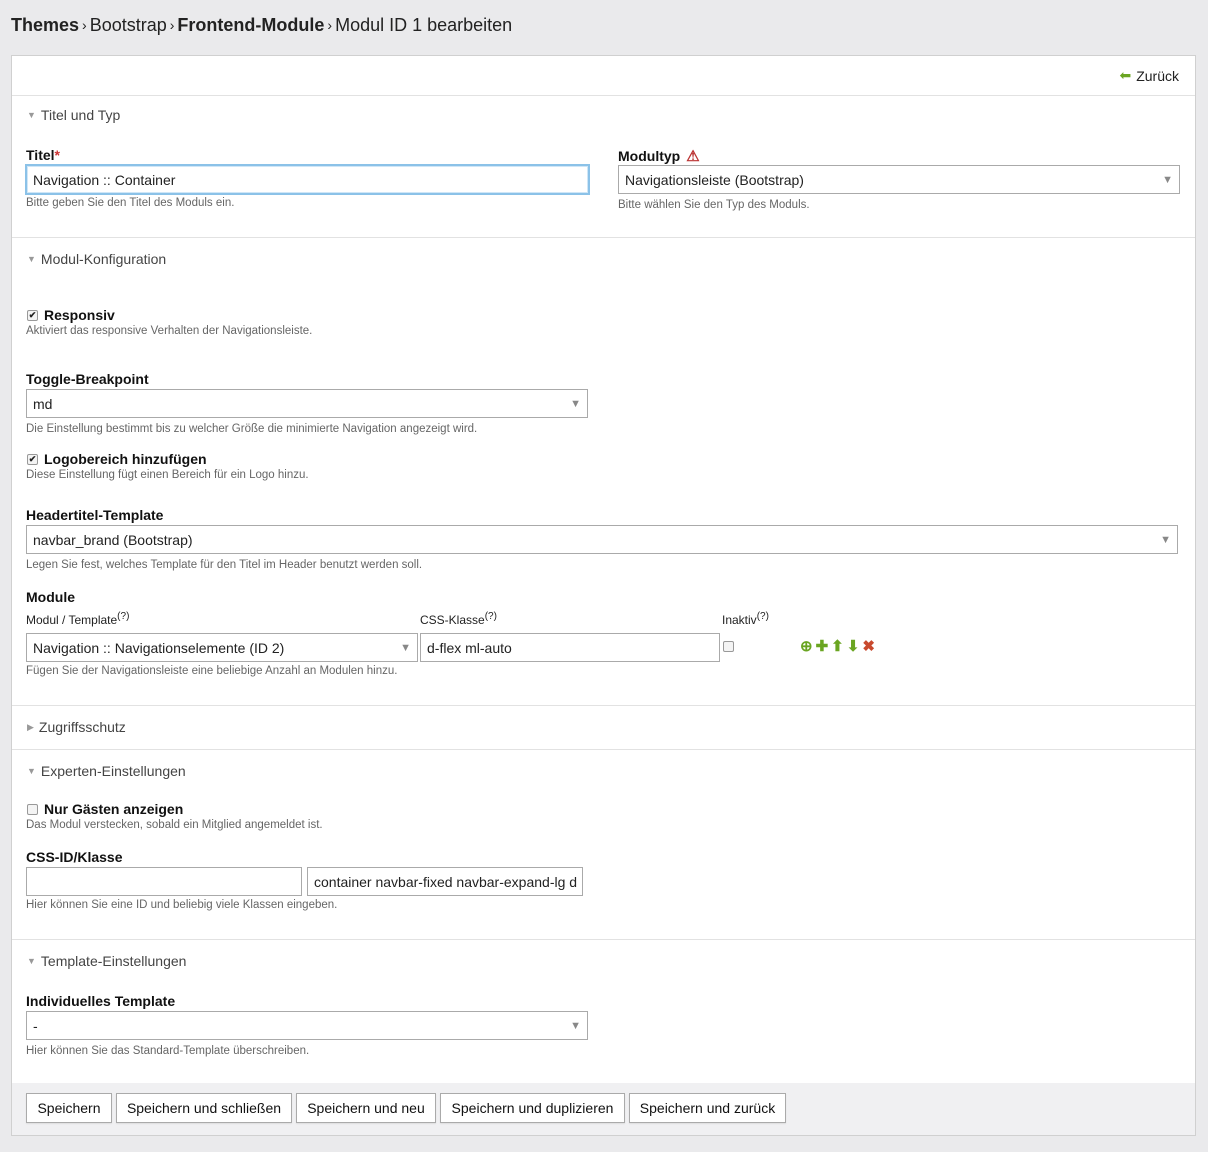 This screenshot has width=1208, height=1152. What do you see at coordinates (1125, 75) in the screenshot?
I see `back-arrow-icon: ⬅` at bounding box center [1125, 75].